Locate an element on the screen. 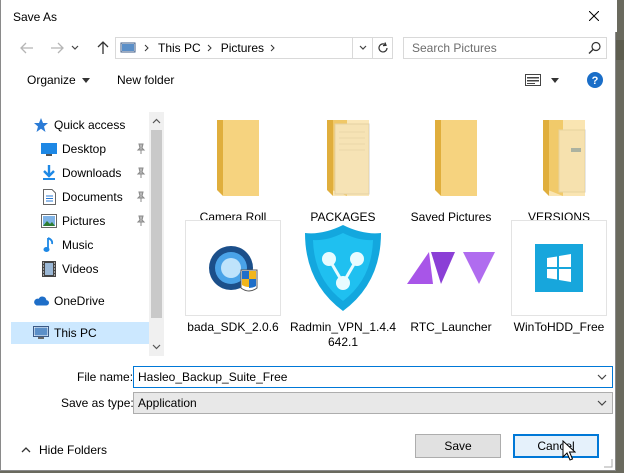  sidebar-item-onedrive: OneDrive is located at coordinates (80, 301).